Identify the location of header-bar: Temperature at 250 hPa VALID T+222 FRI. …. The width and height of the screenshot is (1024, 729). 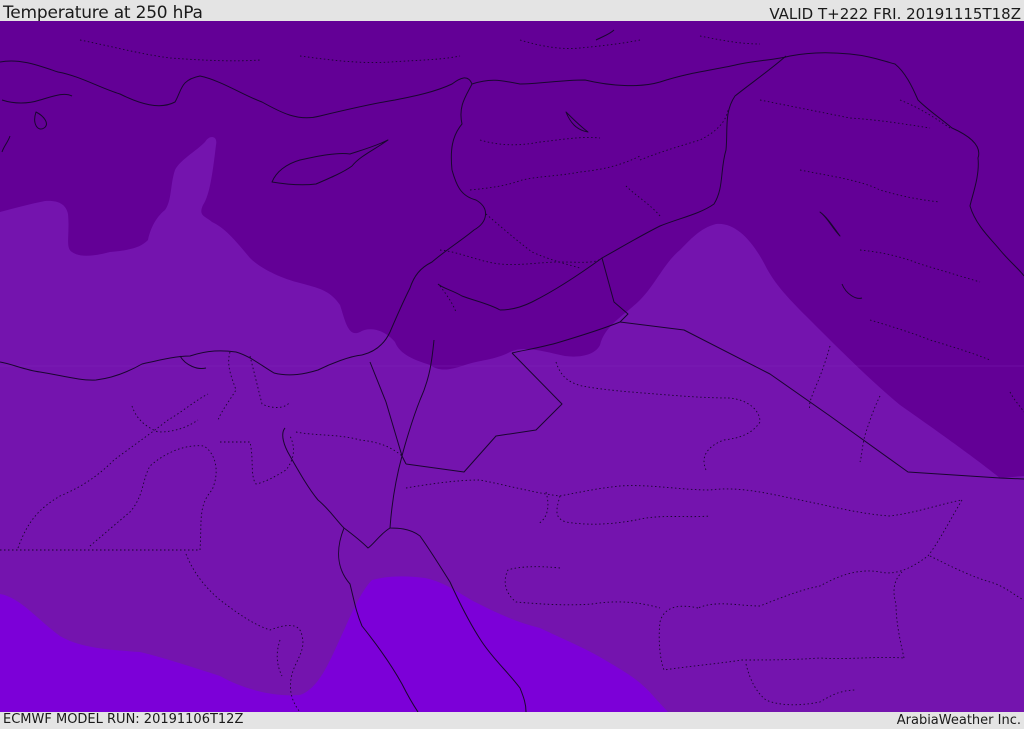
(512, 11).